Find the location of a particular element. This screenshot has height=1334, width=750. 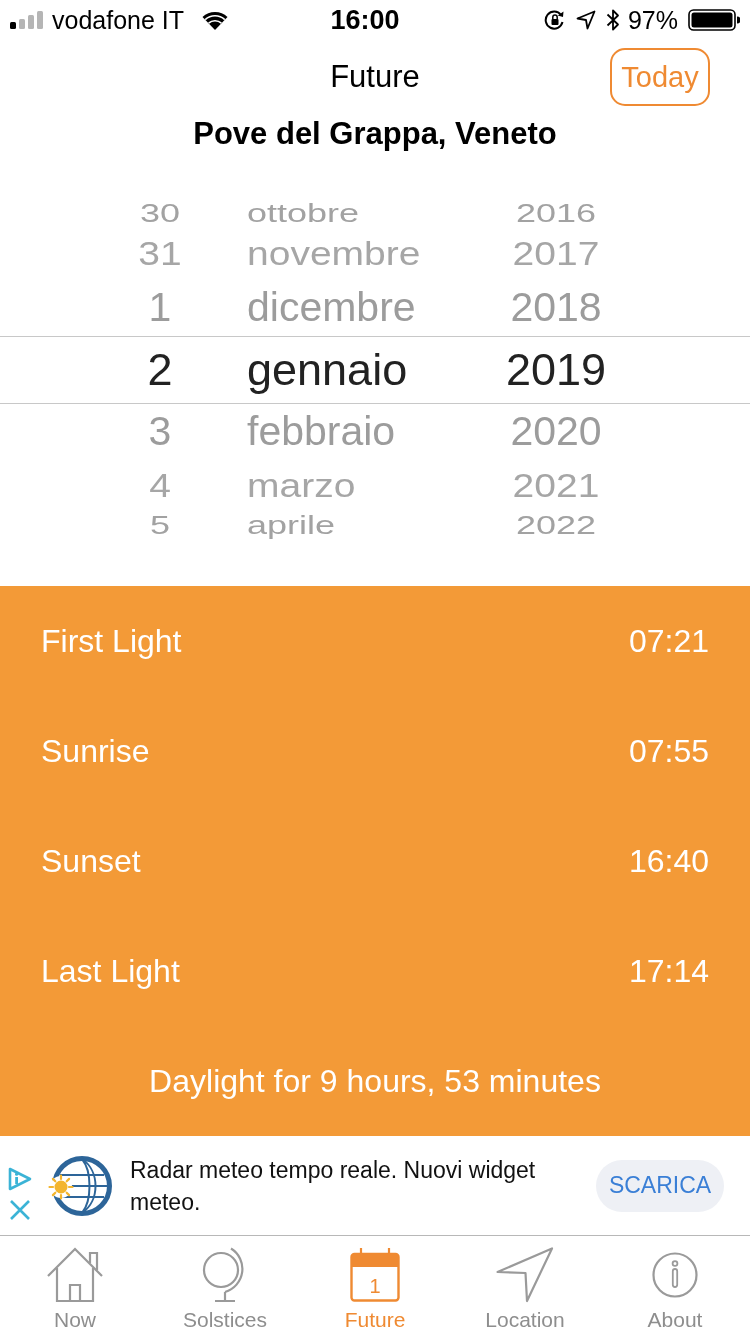

picker-year: 2021 is located at coordinates (556, 486).